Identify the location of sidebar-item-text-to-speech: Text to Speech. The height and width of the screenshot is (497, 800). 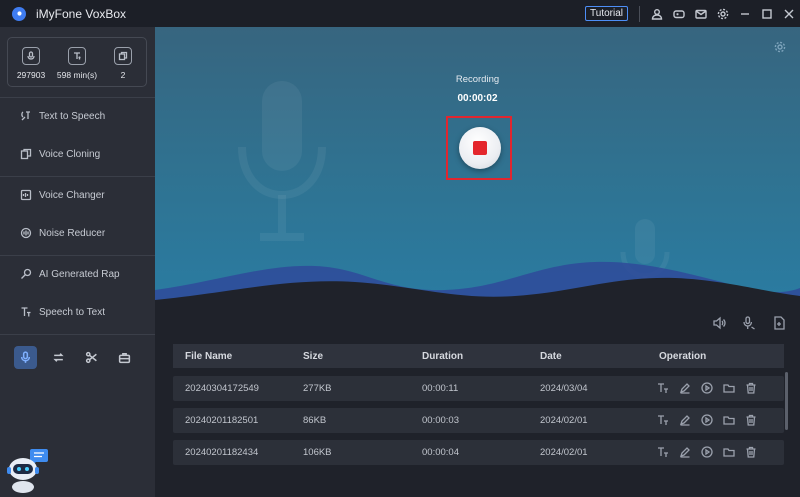
(77, 116).